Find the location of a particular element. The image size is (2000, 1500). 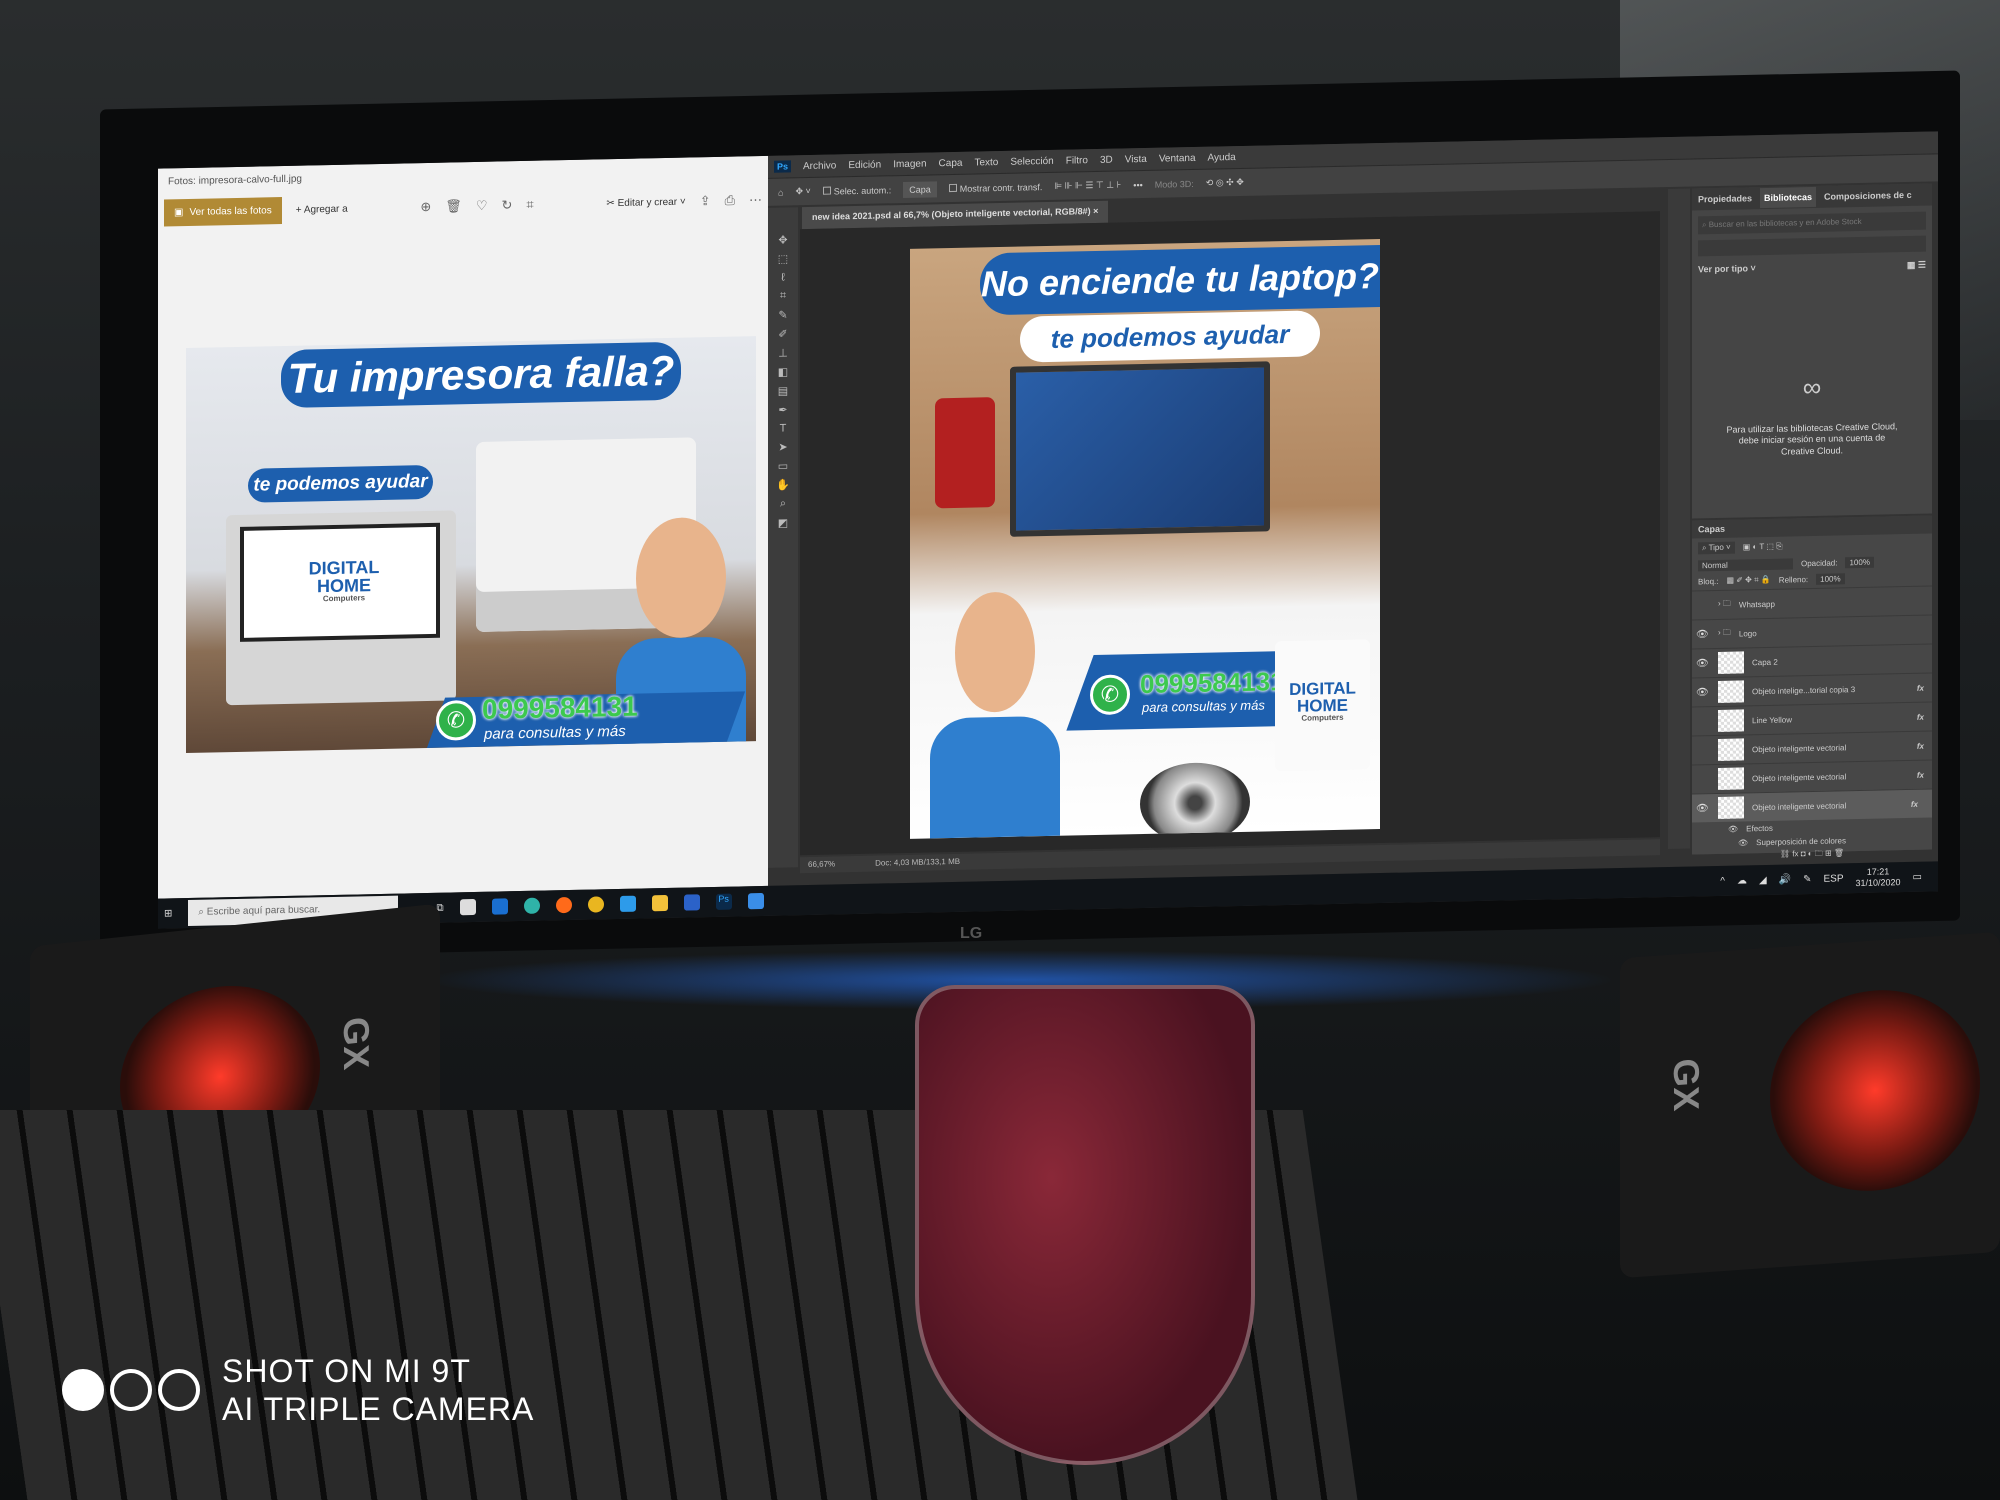

brush-icon: ✐ is located at coordinates (782, 333).